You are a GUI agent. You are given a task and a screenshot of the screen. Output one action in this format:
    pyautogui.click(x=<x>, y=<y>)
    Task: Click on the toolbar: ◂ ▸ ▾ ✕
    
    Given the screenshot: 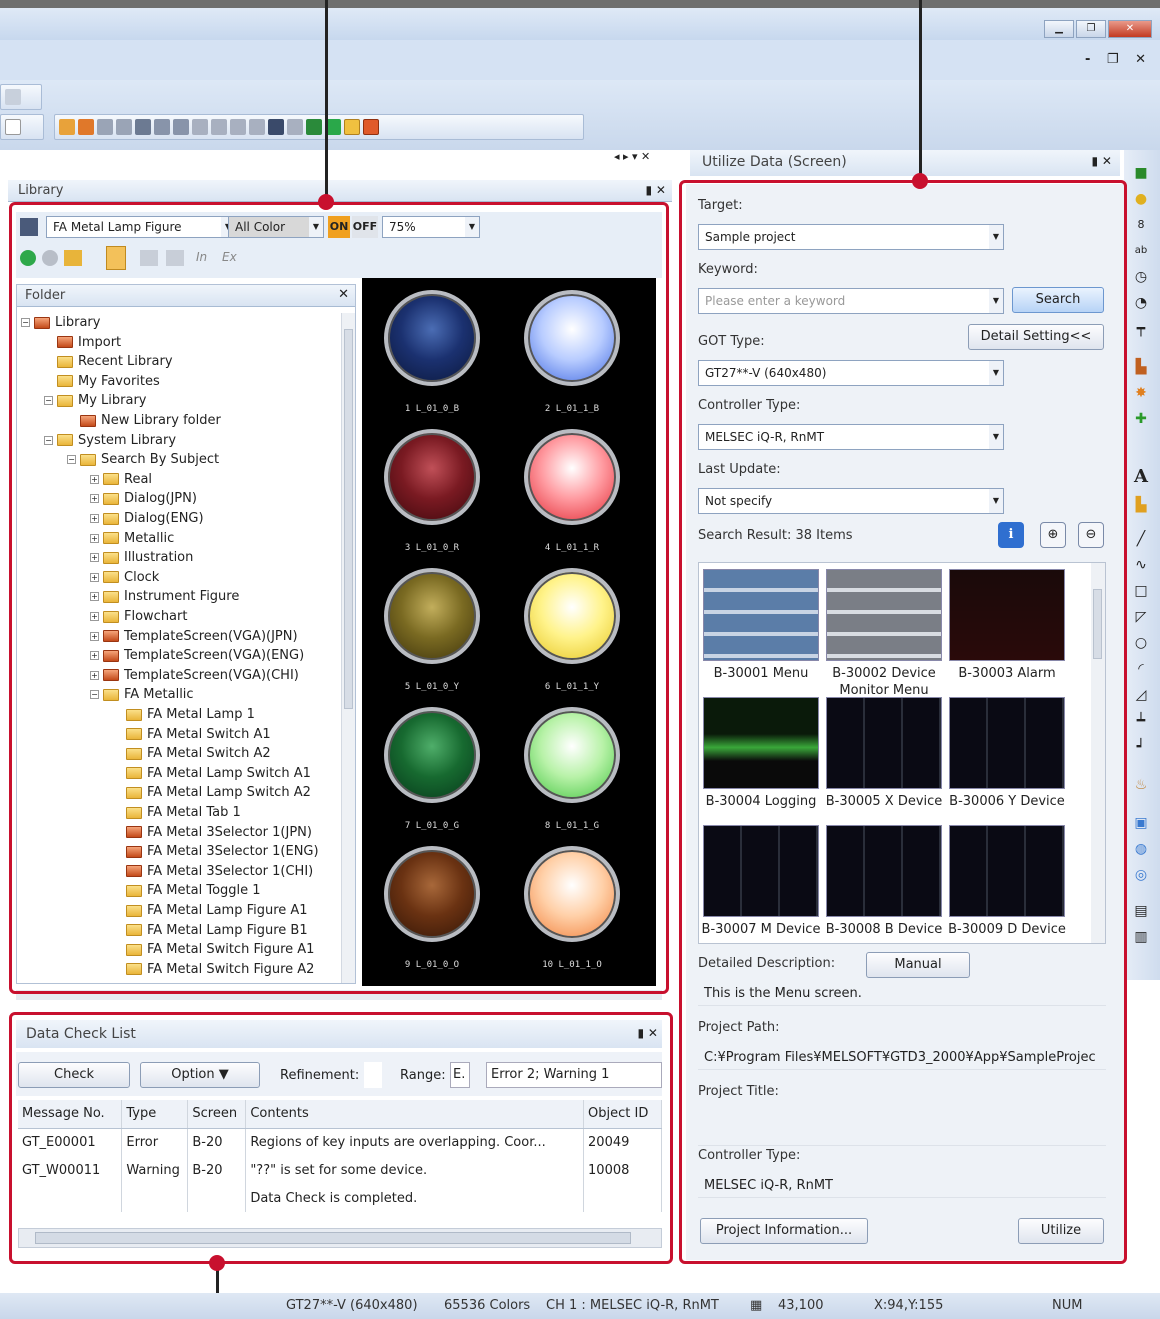 What is the action you would take?
    pyautogui.click(x=580, y=121)
    